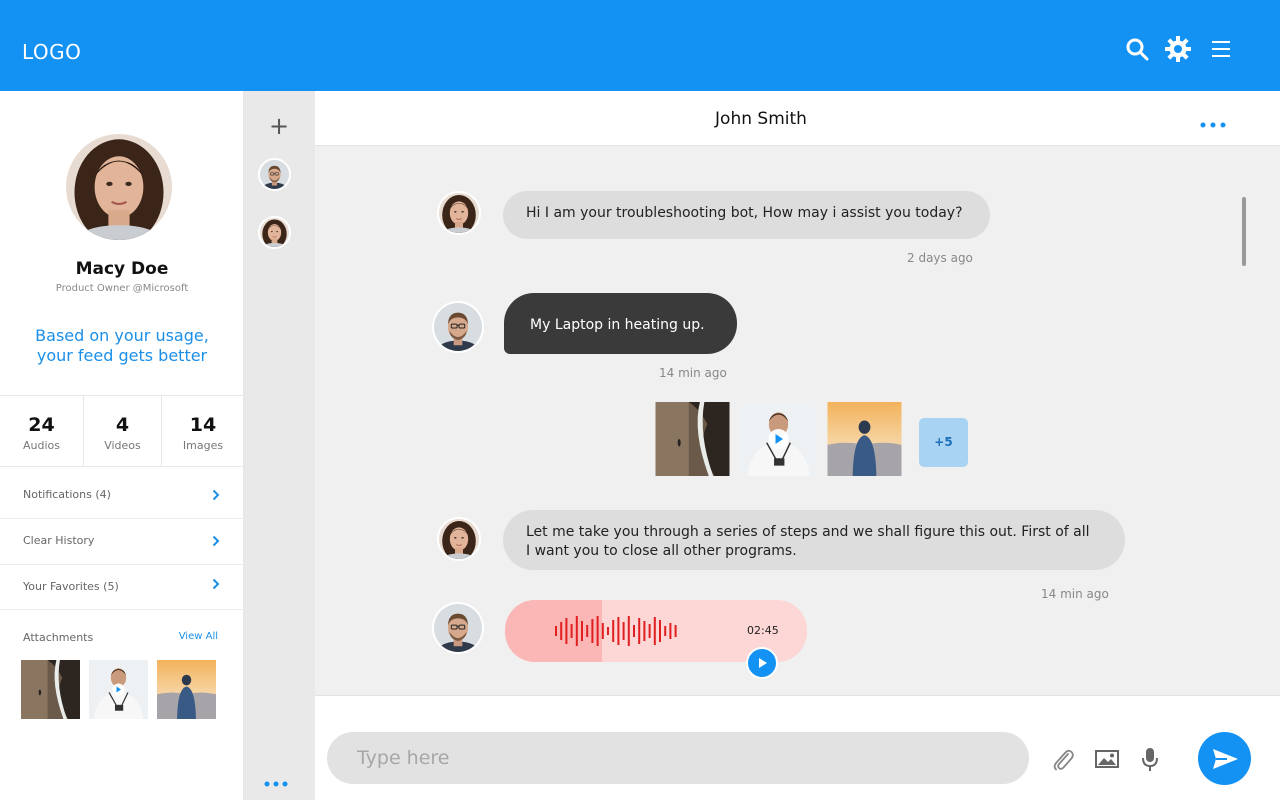 This screenshot has height=800, width=1280. I want to click on stat-value: 4, so click(122, 425).